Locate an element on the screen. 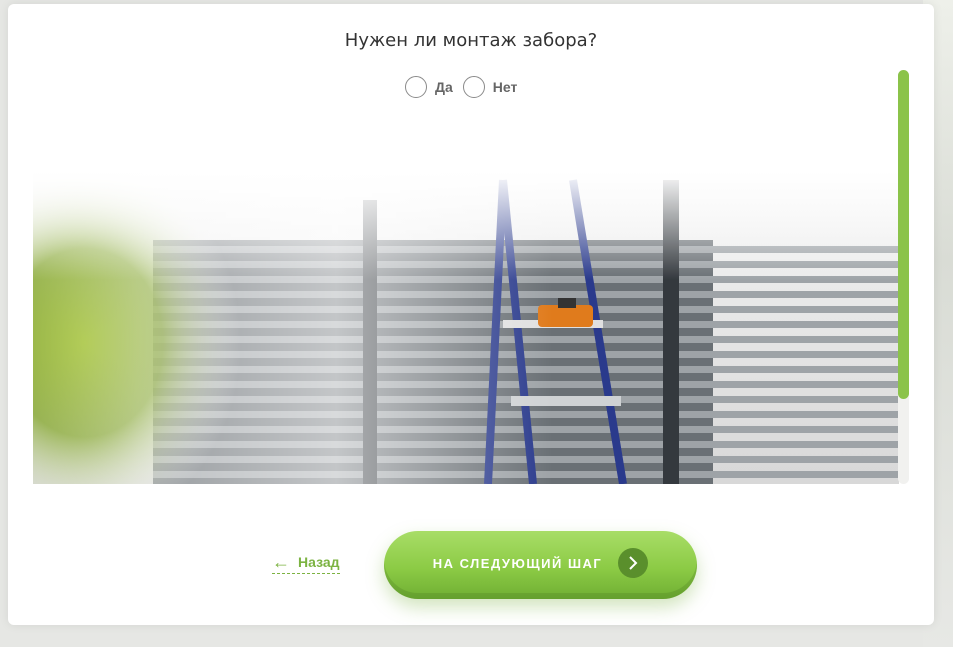 The width and height of the screenshot is (953, 647). back-label: Назад is located at coordinates (319, 562).